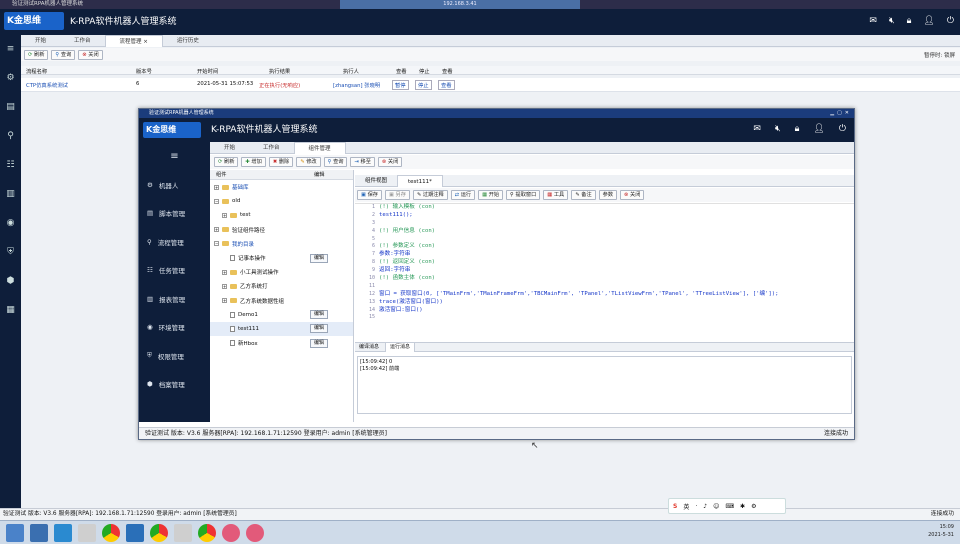 This screenshot has height=544, width=960. Describe the element at coordinates (400, 85) in the screenshot. I see `pause-button: 暂停` at that location.